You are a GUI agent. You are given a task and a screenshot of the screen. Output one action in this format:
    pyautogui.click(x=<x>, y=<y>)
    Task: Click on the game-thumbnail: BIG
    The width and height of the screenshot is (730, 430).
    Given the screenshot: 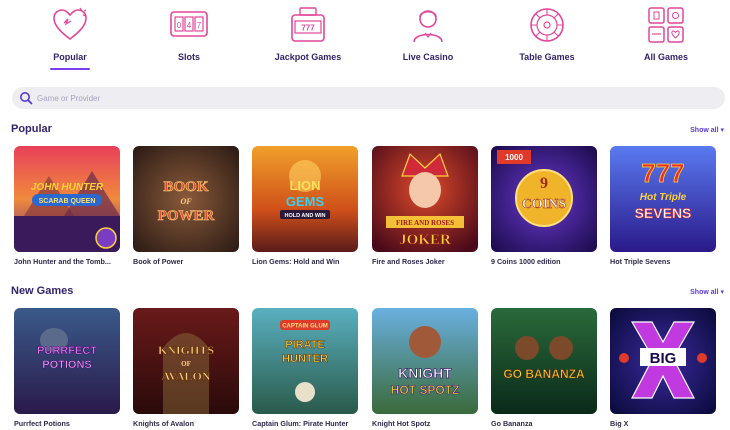 What is the action you would take?
    pyautogui.click(x=663, y=361)
    